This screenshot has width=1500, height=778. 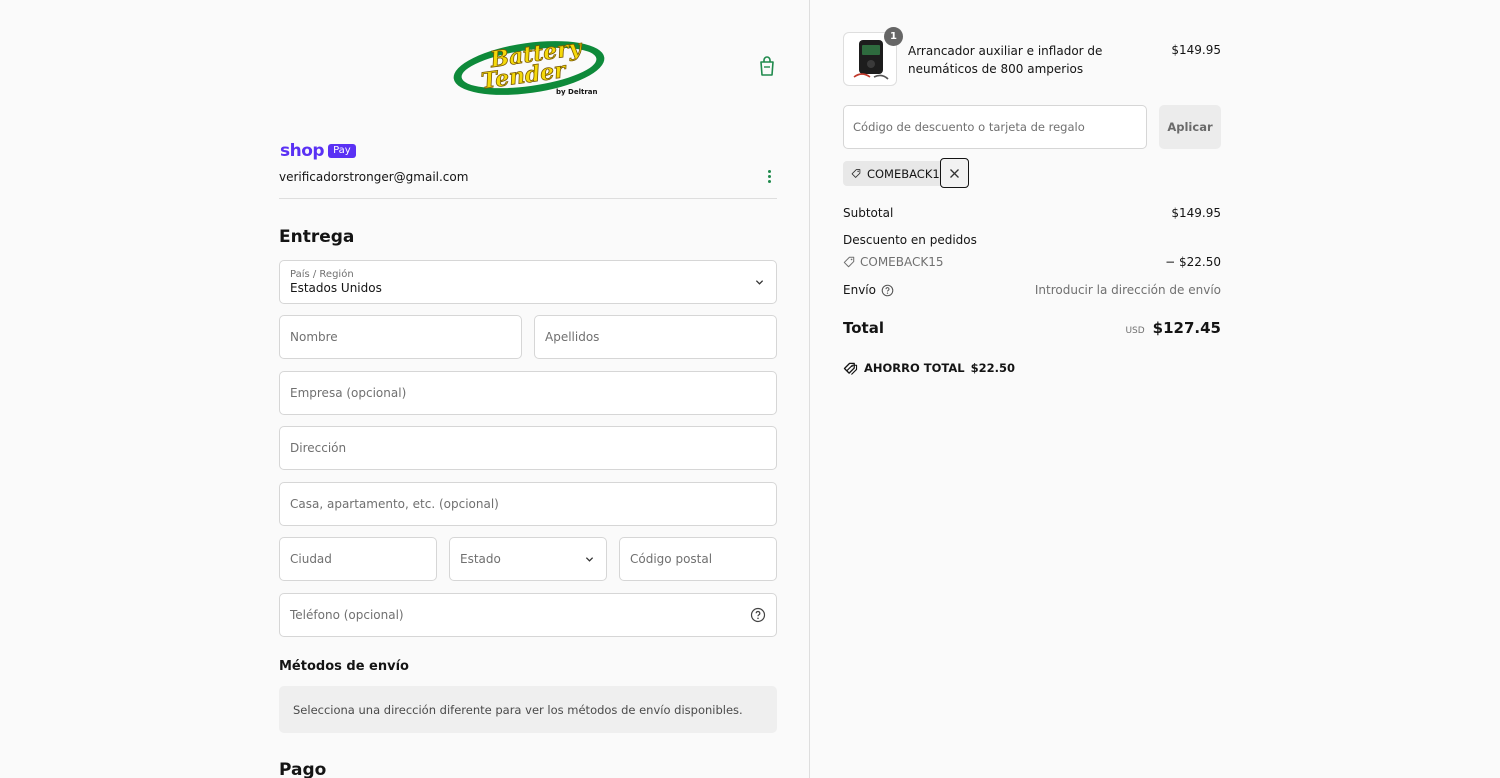 What do you see at coordinates (1032, 328) in the screenshot?
I see `total-row: Total USD $127.45` at bounding box center [1032, 328].